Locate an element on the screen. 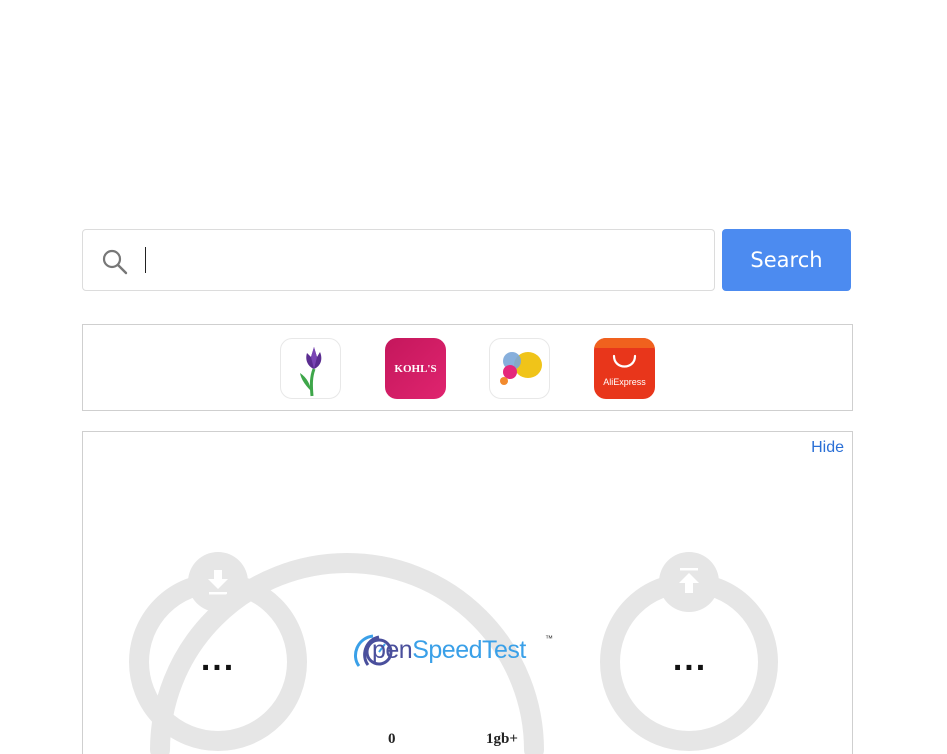 This screenshot has height=754, width=947. aliexpress-icon: AliExpress is located at coordinates (624, 368).